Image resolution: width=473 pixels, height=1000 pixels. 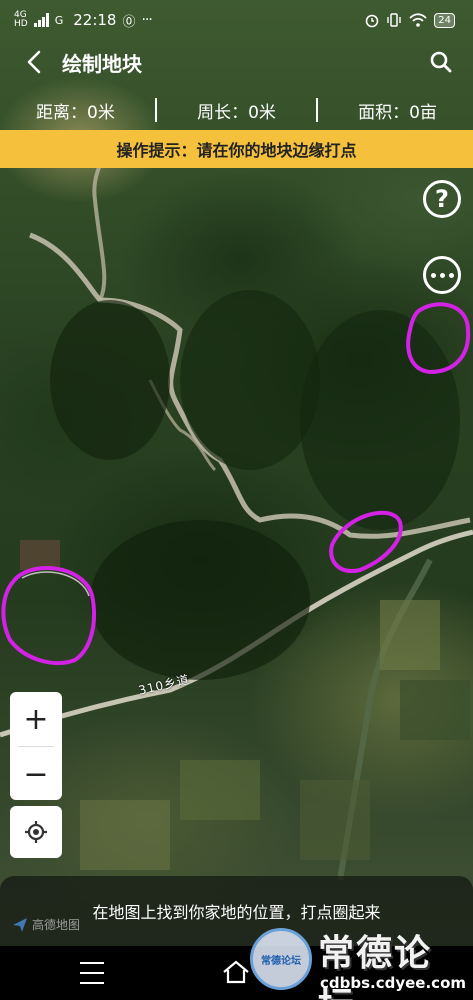 I want to click on help-button: ?, so click(x=442, y=199).